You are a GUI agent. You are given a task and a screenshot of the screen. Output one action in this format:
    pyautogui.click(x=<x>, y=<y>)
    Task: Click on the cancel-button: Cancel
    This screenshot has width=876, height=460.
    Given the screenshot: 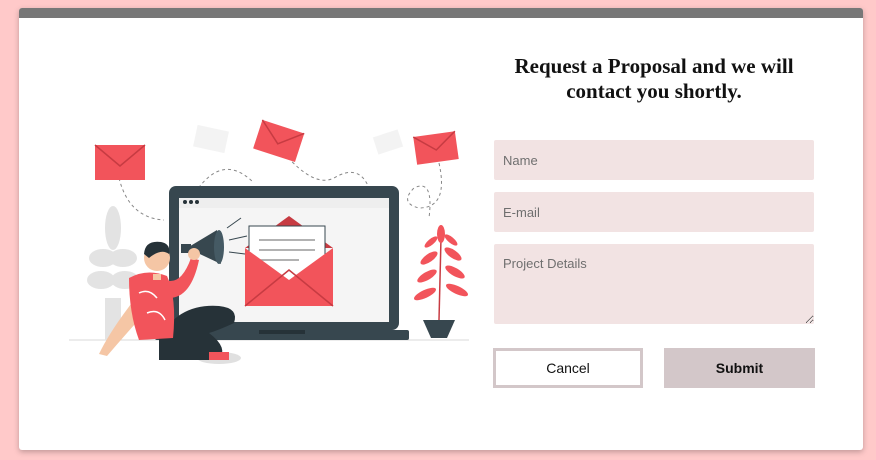 What is the action you would take?
    pyautogui.click(x=568, y=368)
    